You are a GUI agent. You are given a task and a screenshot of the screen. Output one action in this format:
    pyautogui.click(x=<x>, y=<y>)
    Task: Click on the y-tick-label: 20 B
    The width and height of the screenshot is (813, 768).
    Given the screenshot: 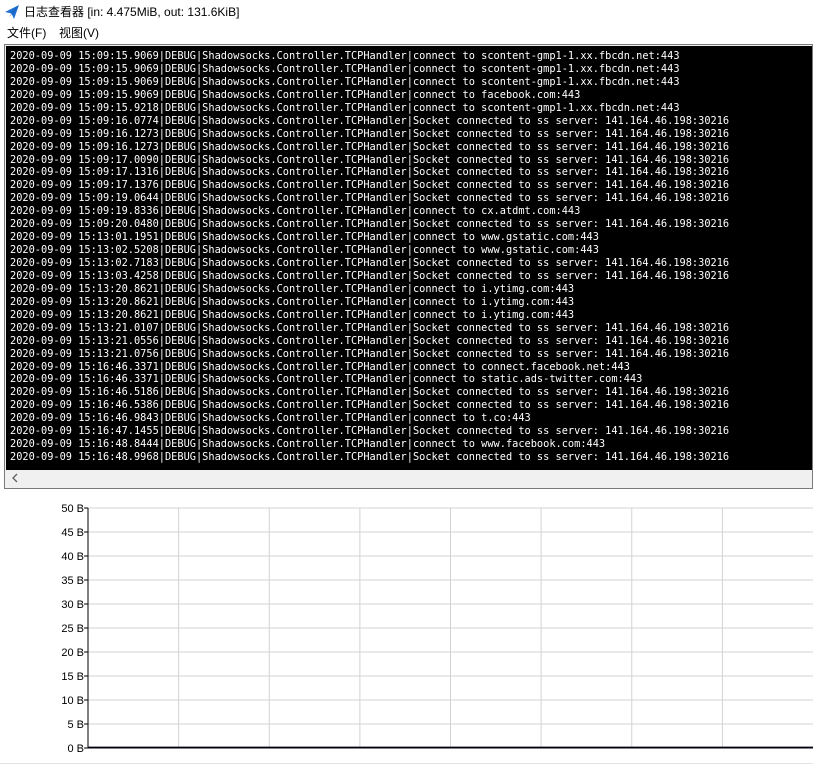 What is the action you would take?
    pyautogui.click(x=72, y=653)
    